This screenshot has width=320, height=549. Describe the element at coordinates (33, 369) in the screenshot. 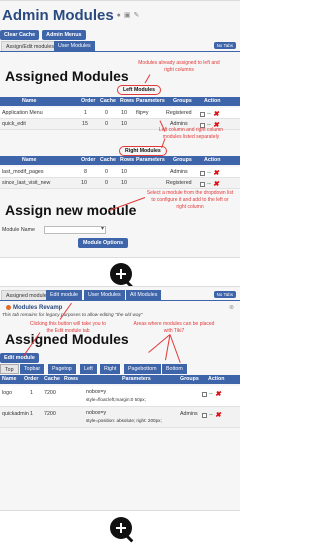

I see `tab-topbar: Topbar` at that location.